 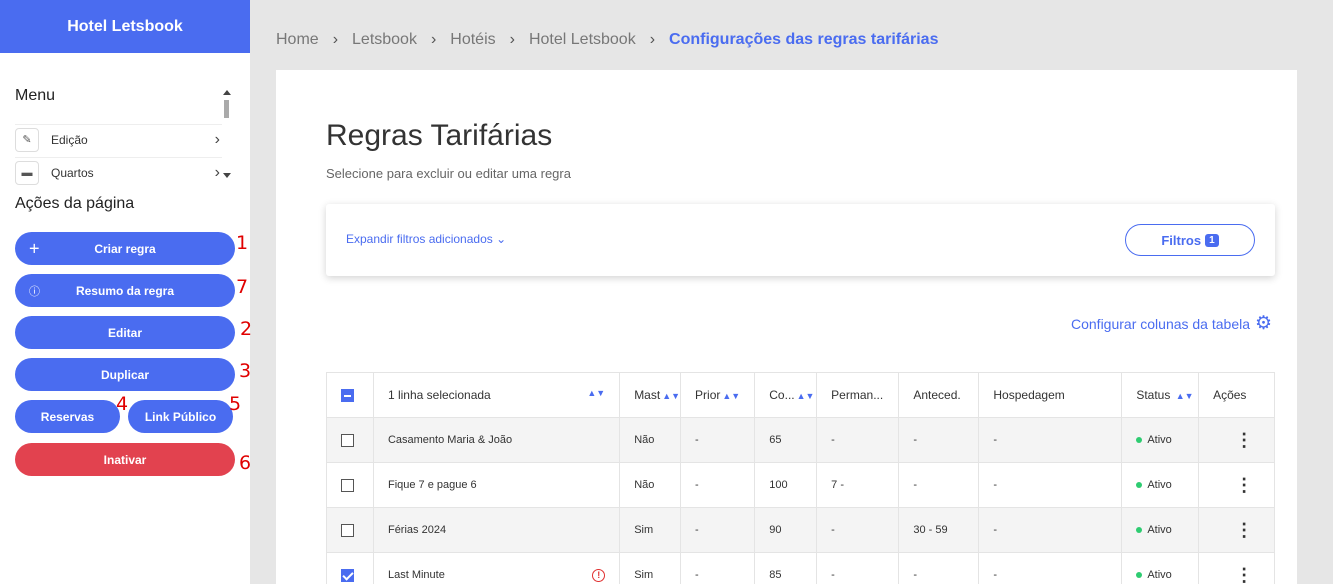 I want to click on breadcrumb-letsbook: Letsbook, so click(x=384, y=40).